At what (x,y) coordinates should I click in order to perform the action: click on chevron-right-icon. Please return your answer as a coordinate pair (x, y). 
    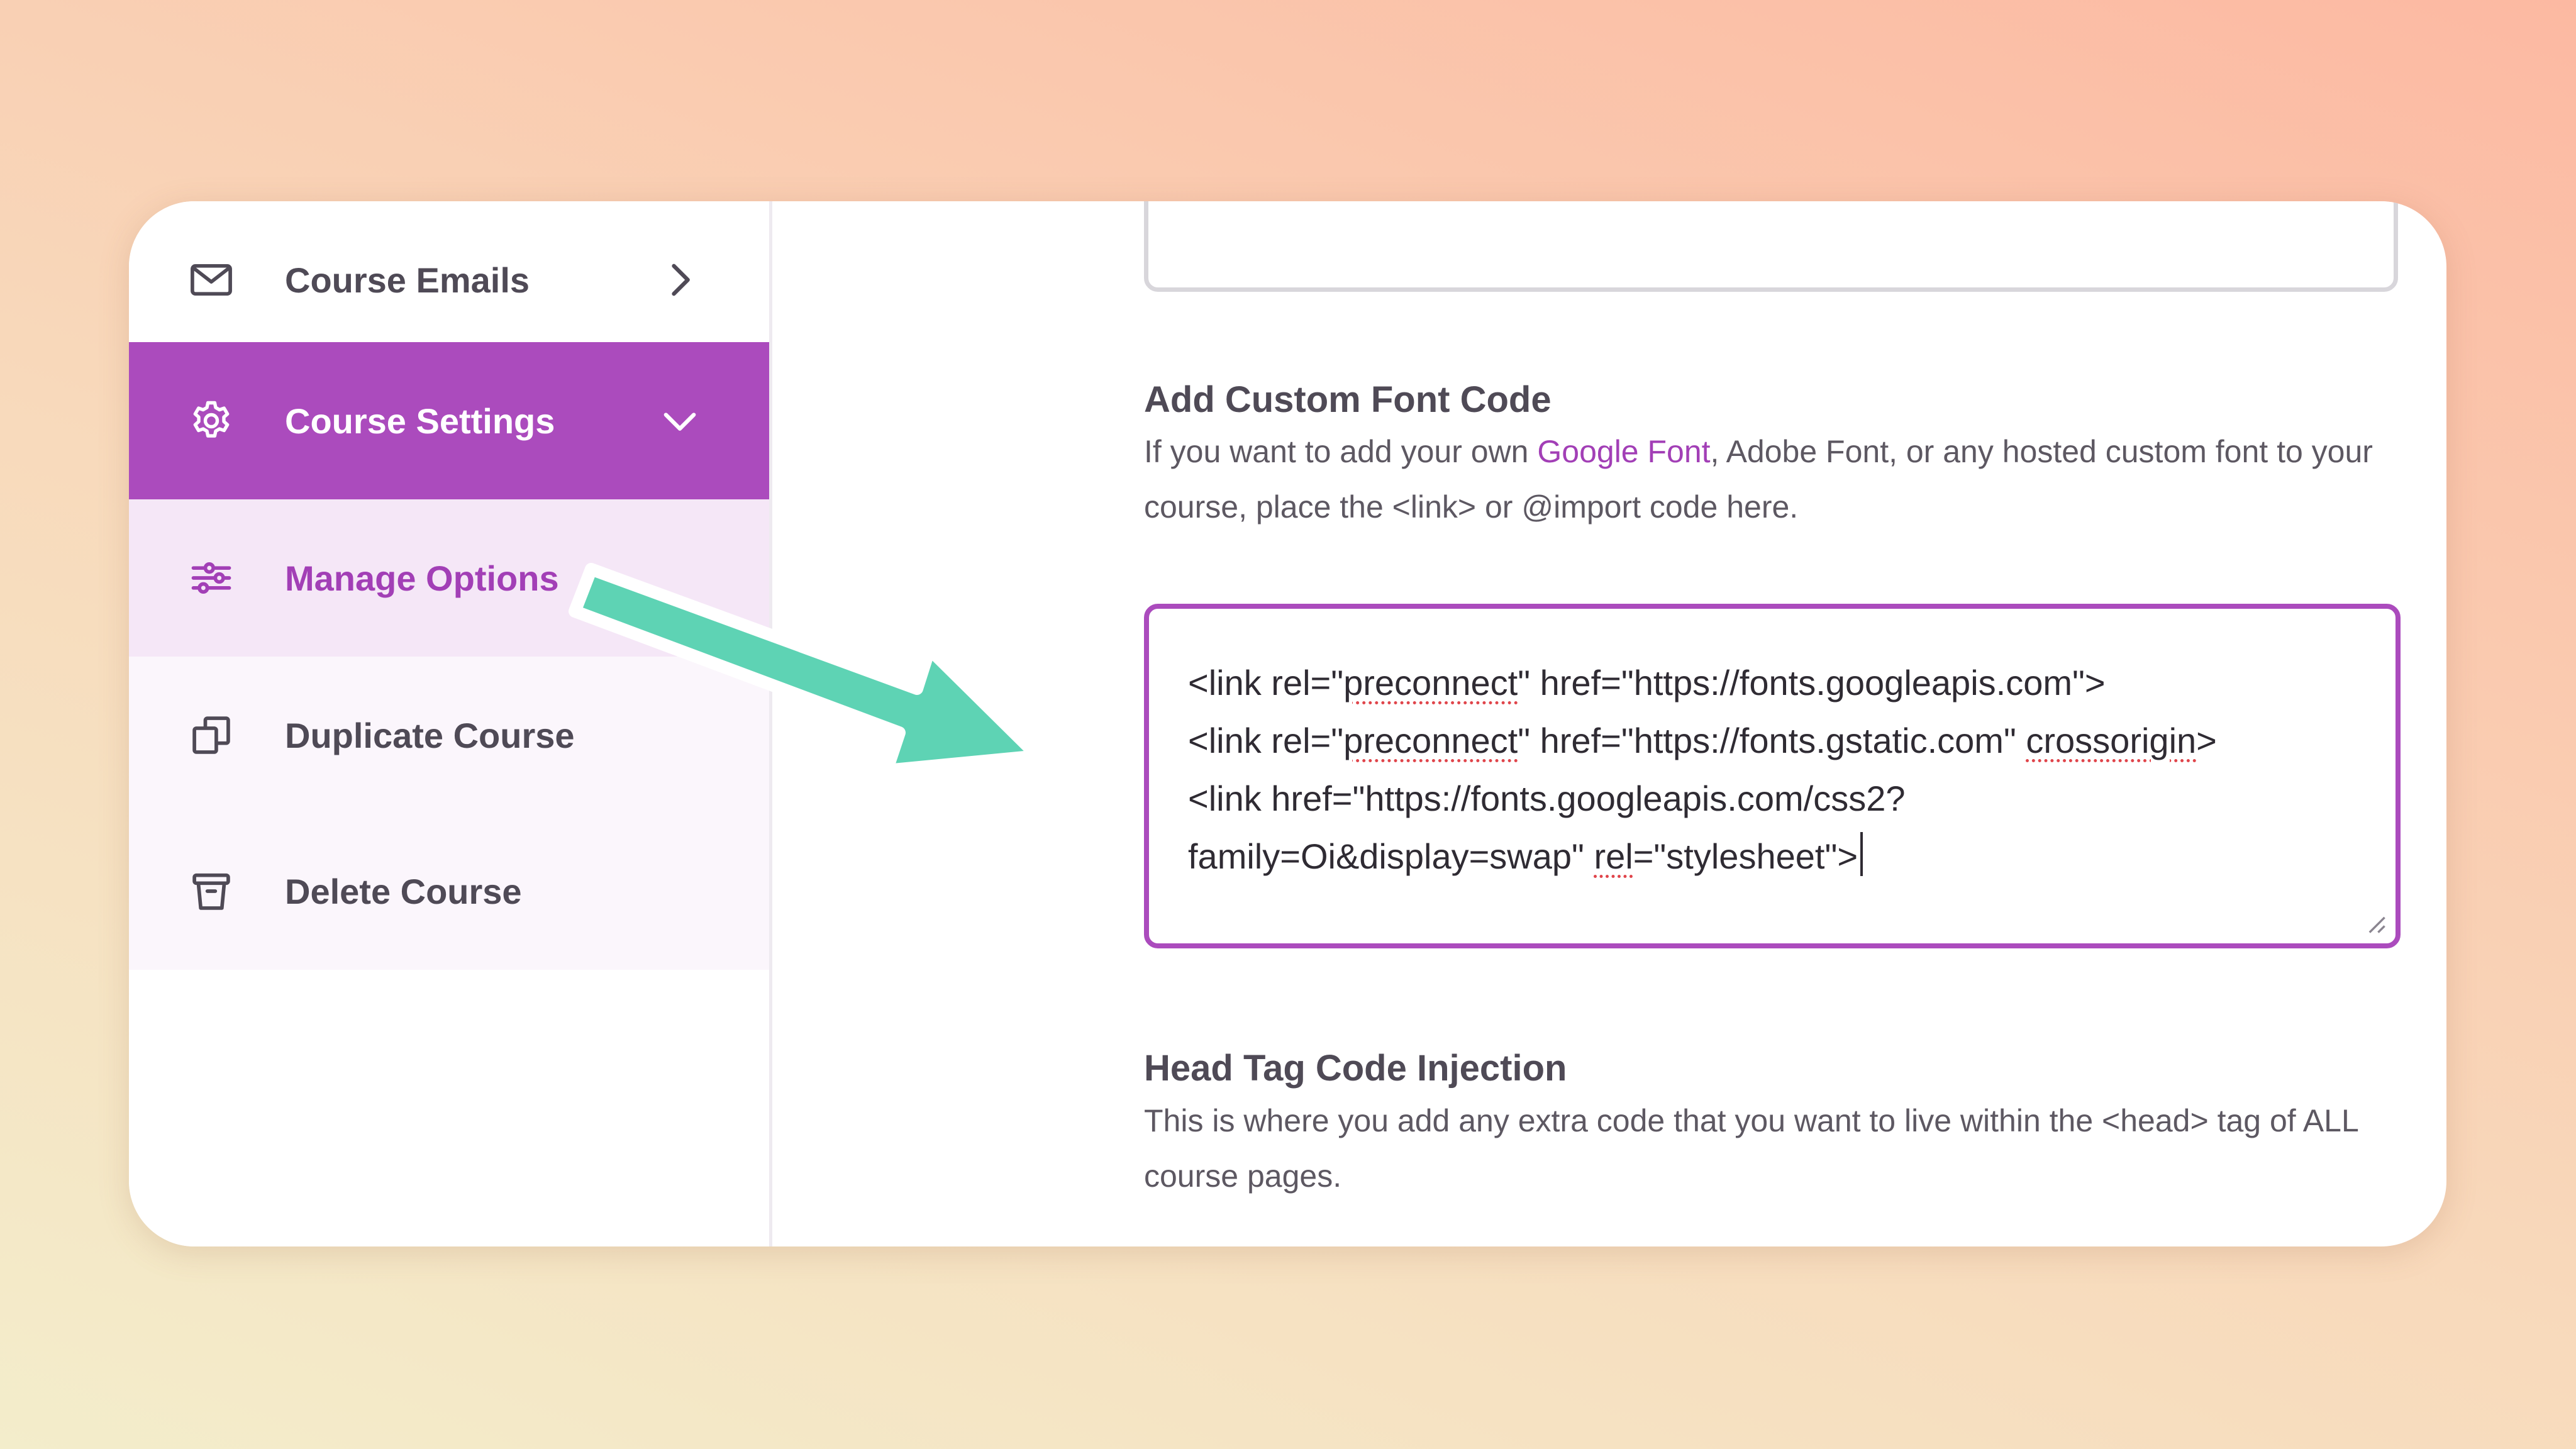
    Looking at the image, I should click on (681, 280).